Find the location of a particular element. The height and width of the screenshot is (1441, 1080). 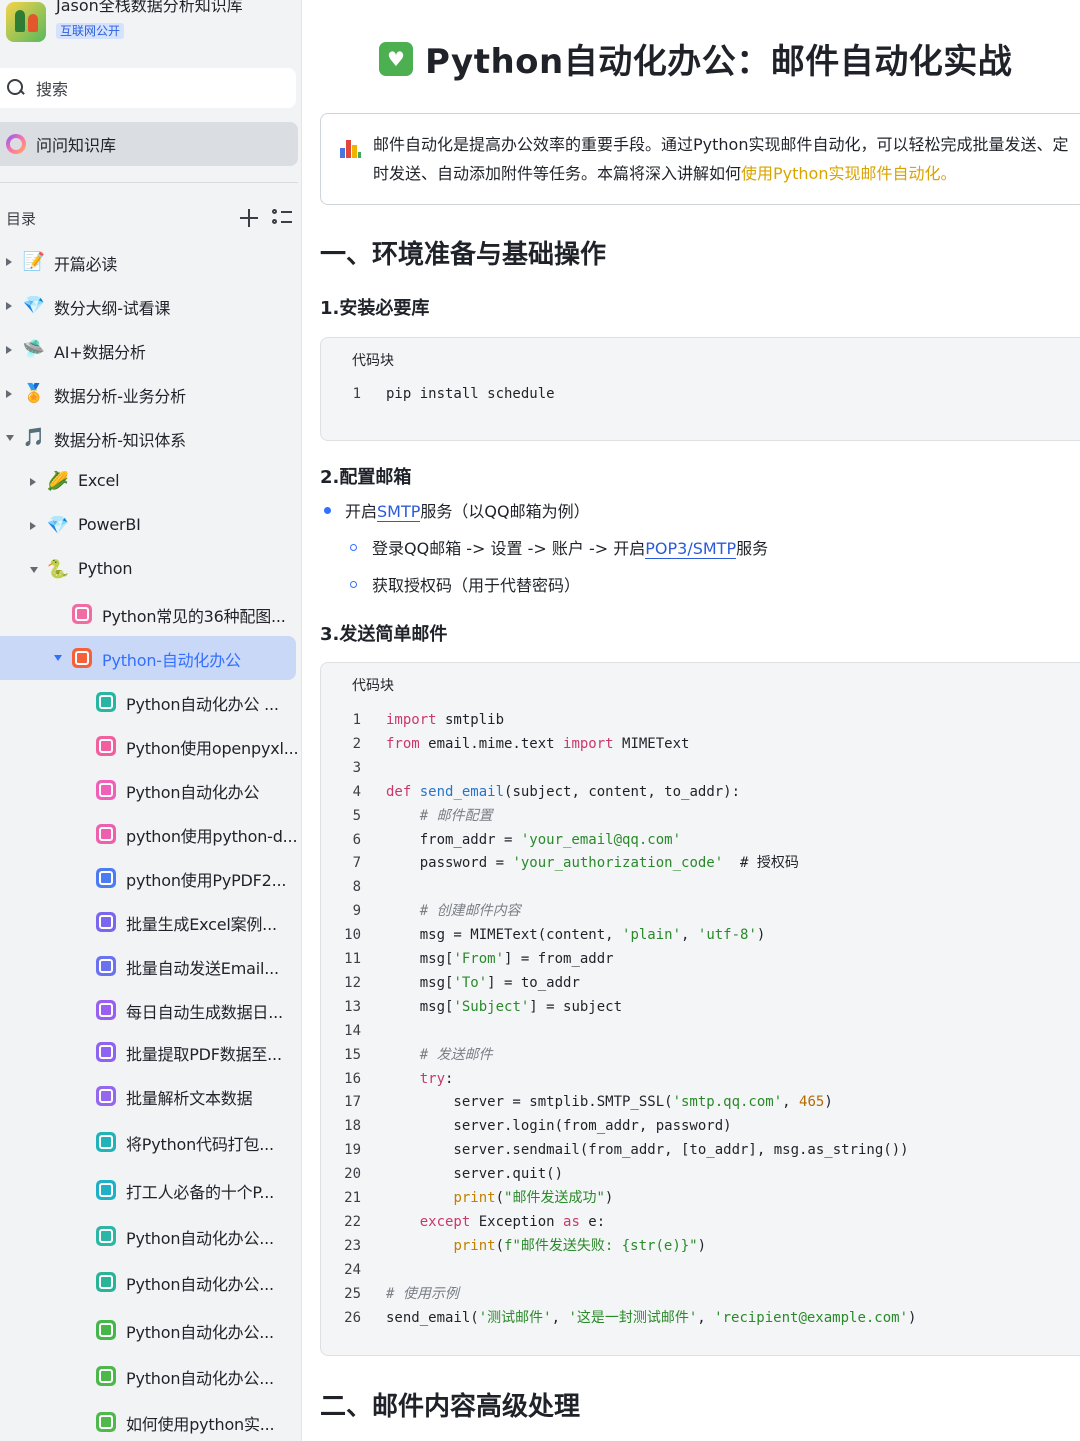

page-title-text: Python自动化办公：邮件自动化实战 is located at coordinates (719, 62).